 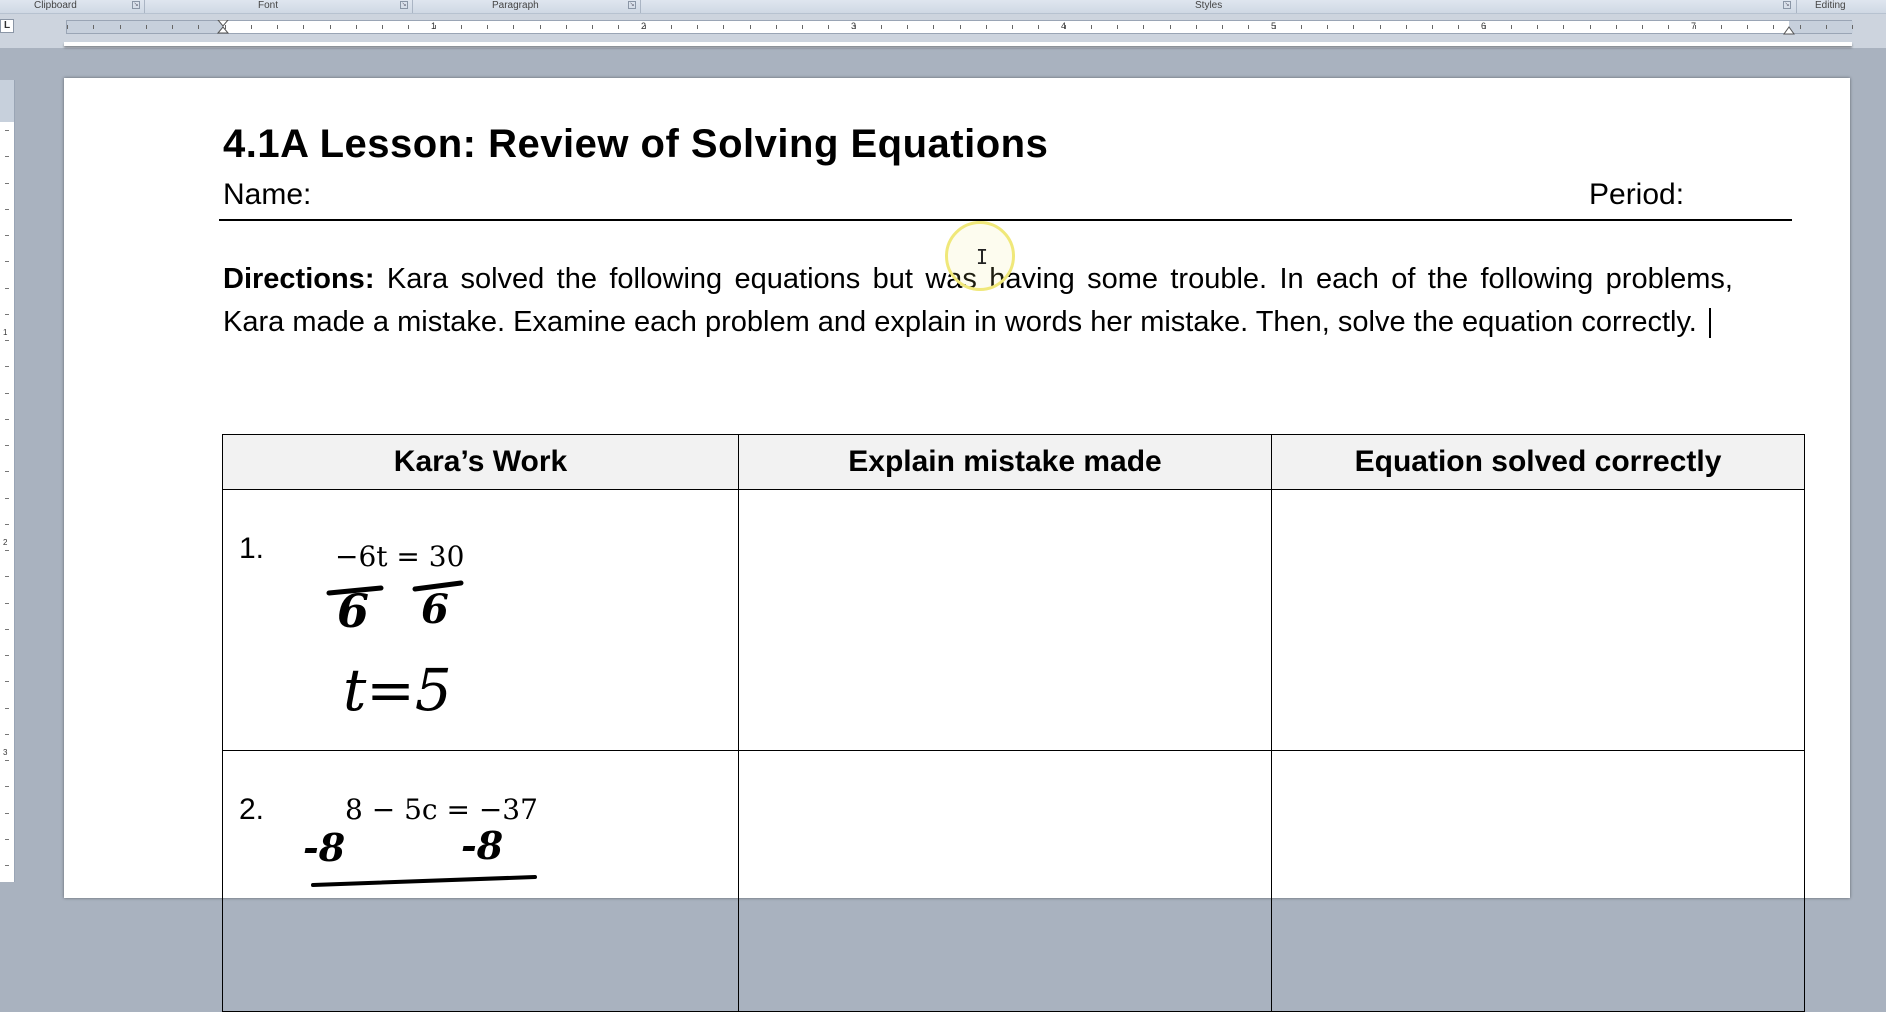 I want to click on ruler-number: 1, so click(x=5, y=332).